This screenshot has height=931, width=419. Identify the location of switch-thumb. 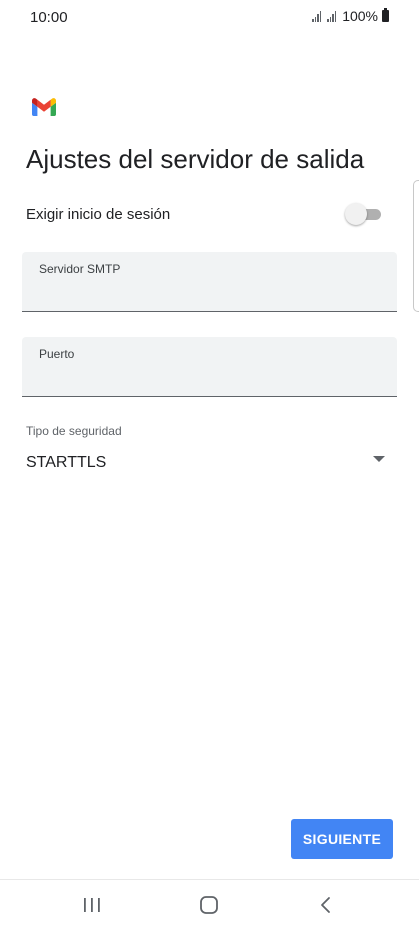
(356, 214).